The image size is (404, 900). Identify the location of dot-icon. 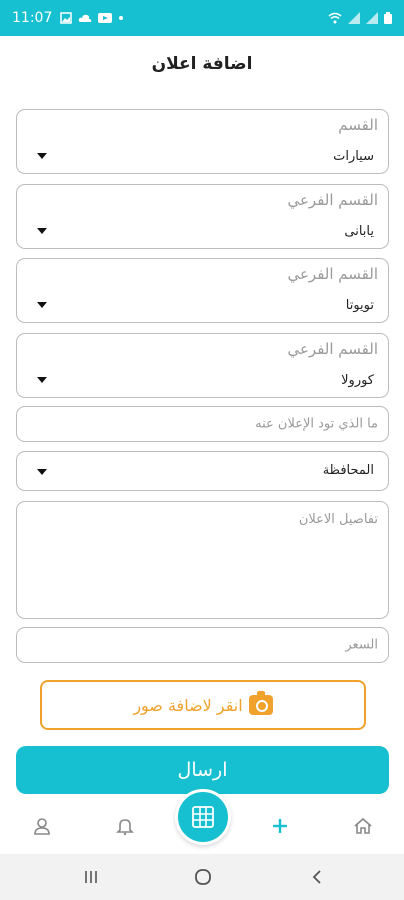
(121, 18).